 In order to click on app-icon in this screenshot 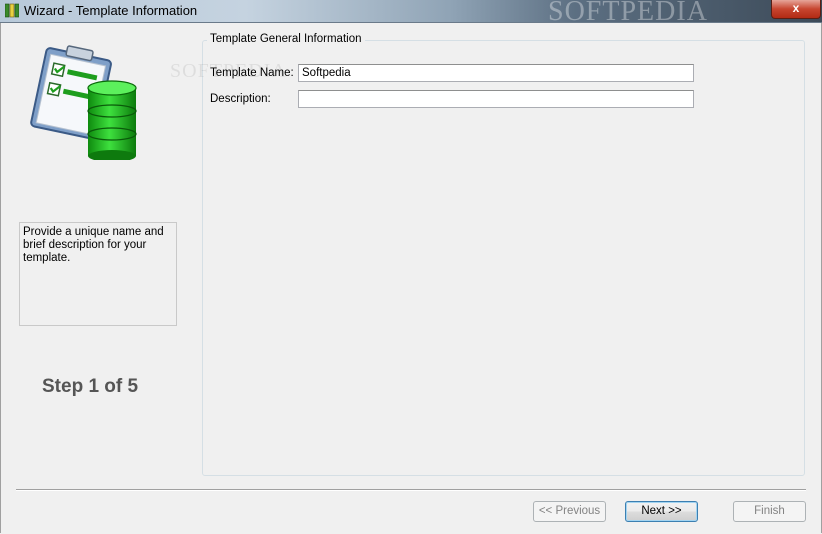, I will do `click(12, 10)`.